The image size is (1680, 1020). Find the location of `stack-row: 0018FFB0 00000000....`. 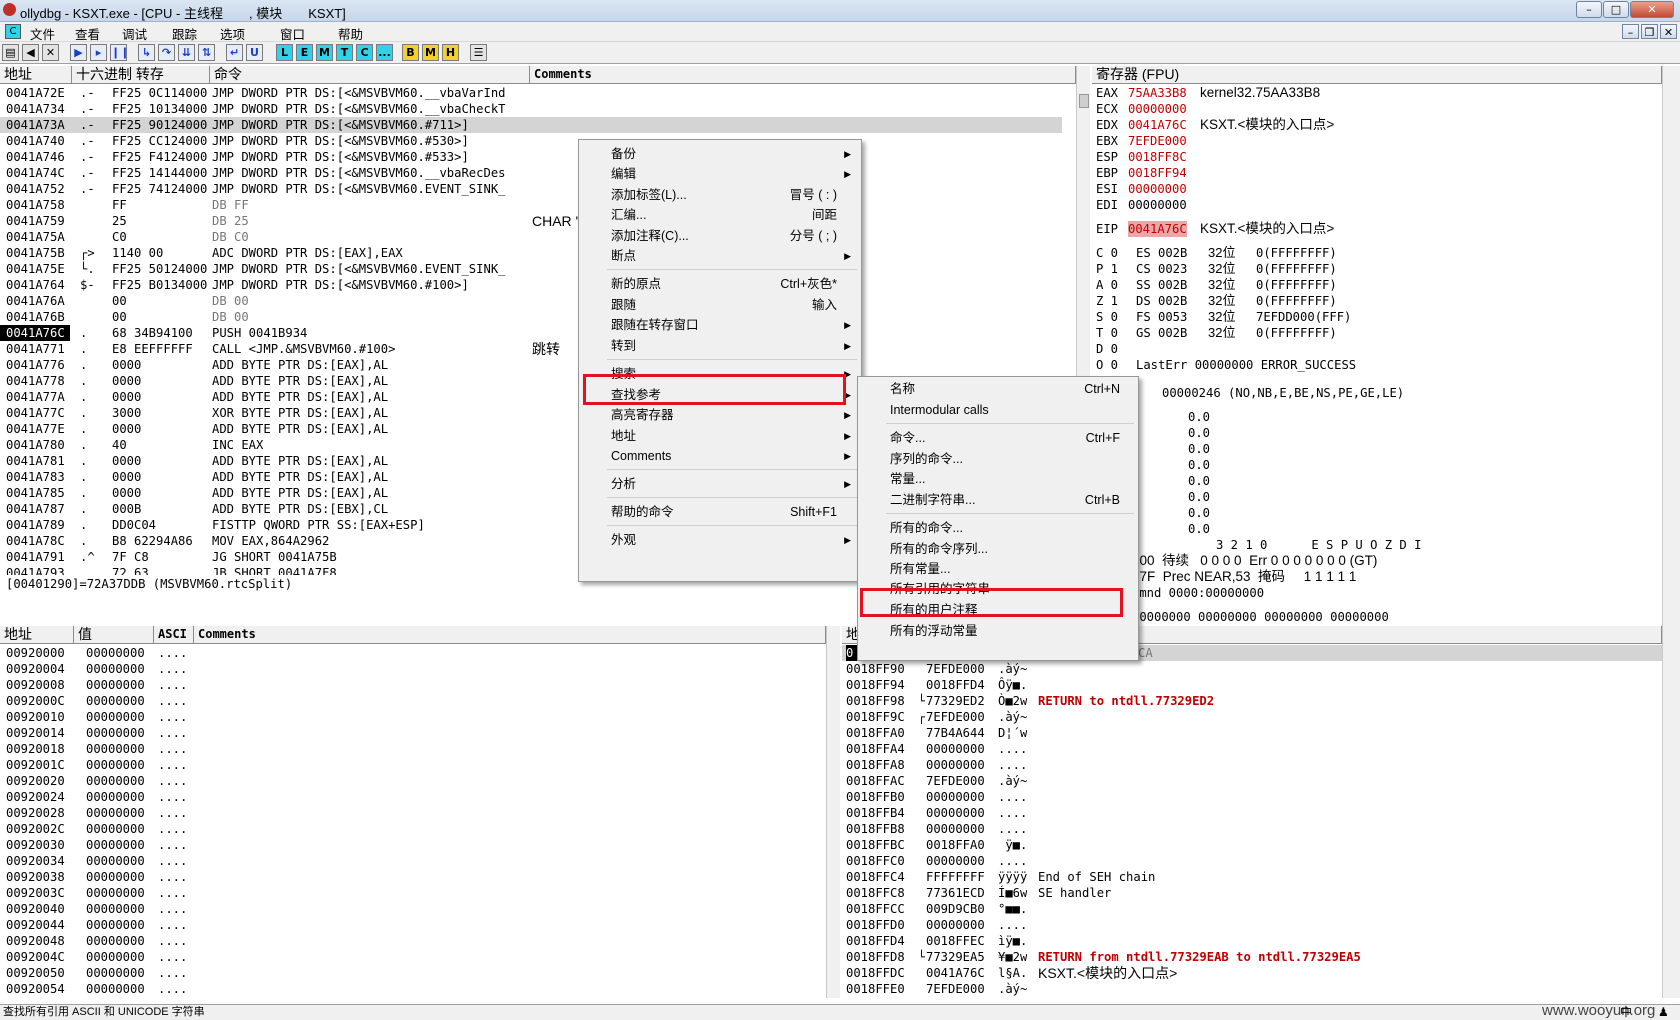

stack-row: 0018FFB0 00000000.... is located at coordinates (1252, 797).